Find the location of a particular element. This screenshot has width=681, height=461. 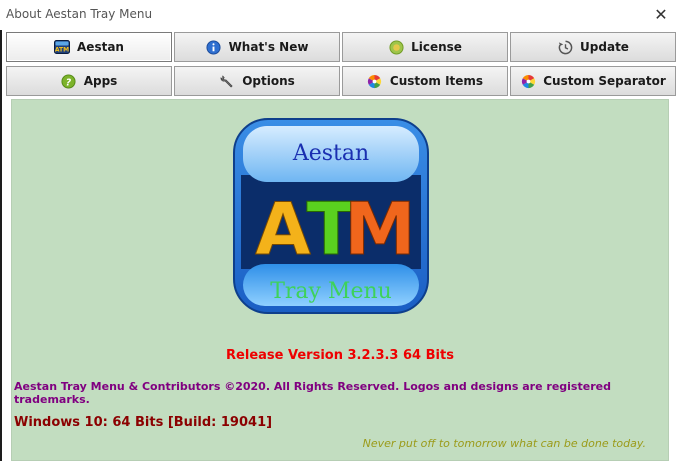

update-clock-icon is located at coordinates (565, 47).